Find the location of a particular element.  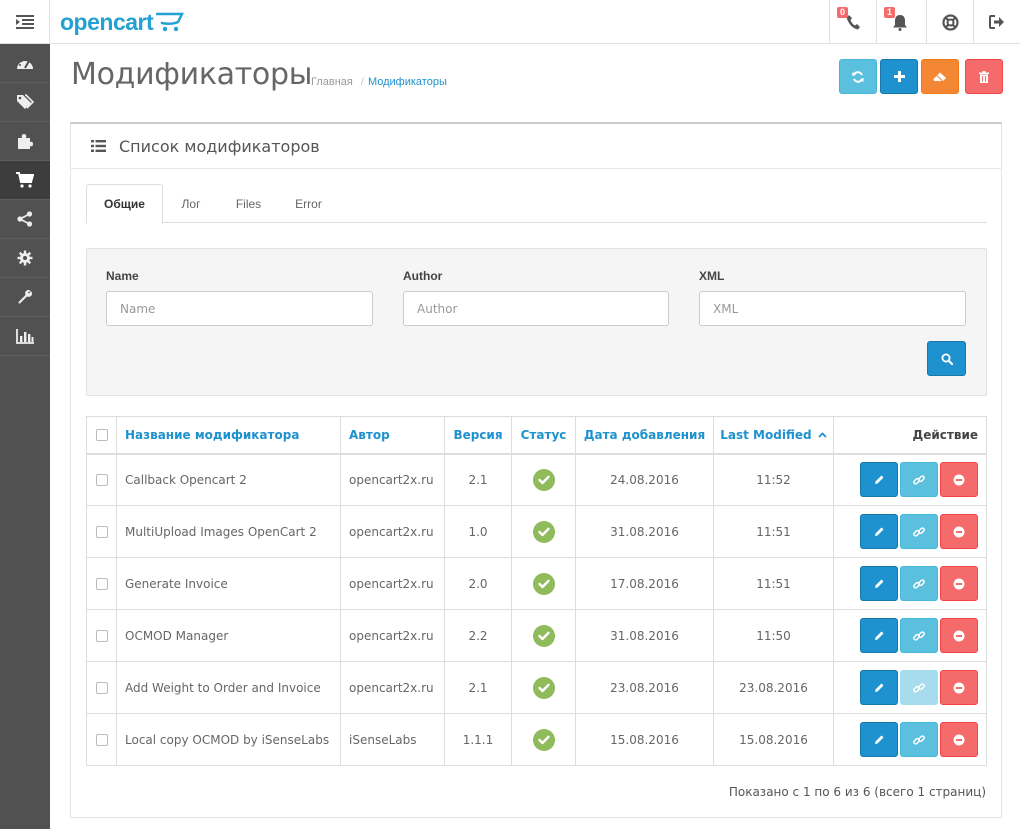

sidebar-item-tools is located at coordinates (25, 297).